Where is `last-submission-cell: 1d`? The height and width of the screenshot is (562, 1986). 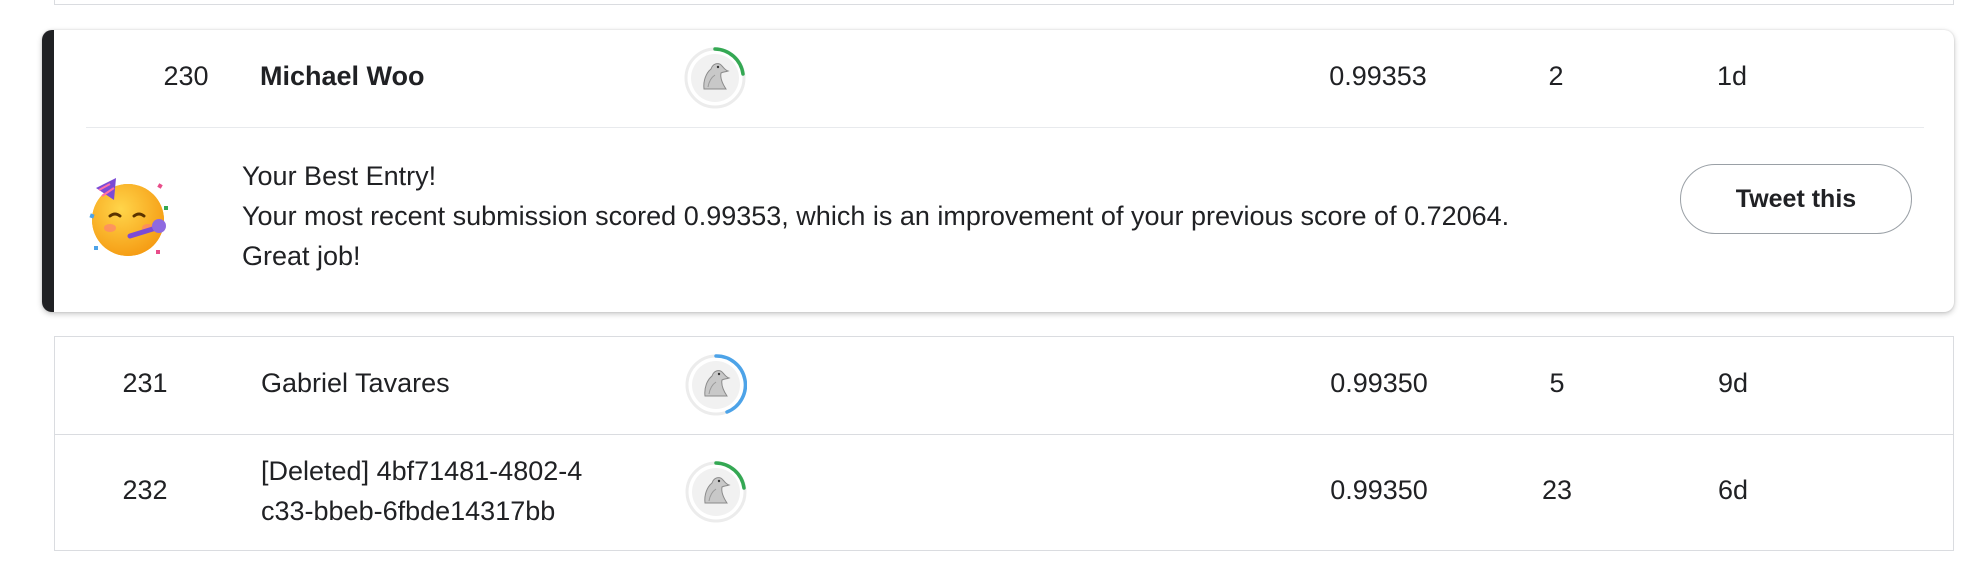 last-submission-cell: 1d is located at coordinates (1732, 76).